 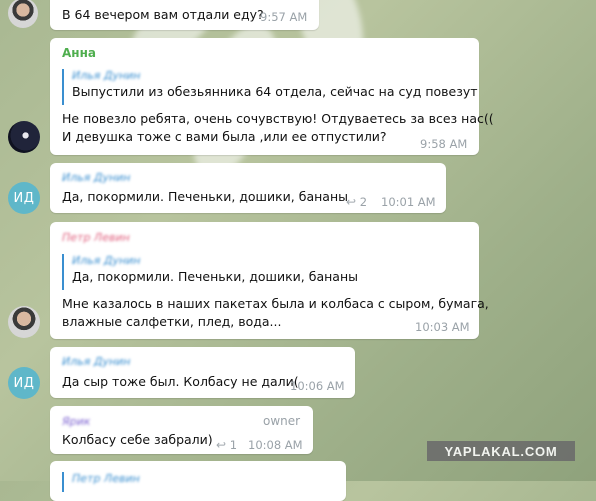 What do you see at coordinates (284, 17) in the screenshot?
I see `message-time: 9:57 AM` at bounding box center [284, 17].